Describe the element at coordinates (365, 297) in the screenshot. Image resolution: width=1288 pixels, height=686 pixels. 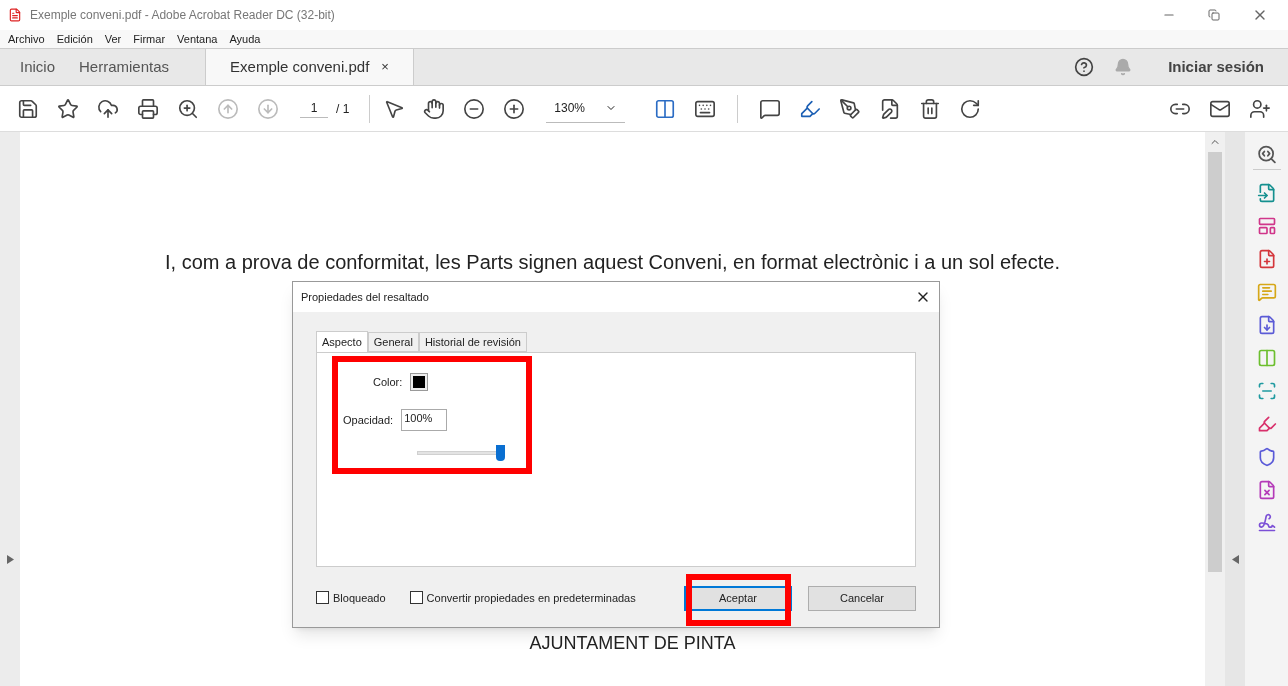
I see `dialog-title: Propiedades del resaltado` at that location.